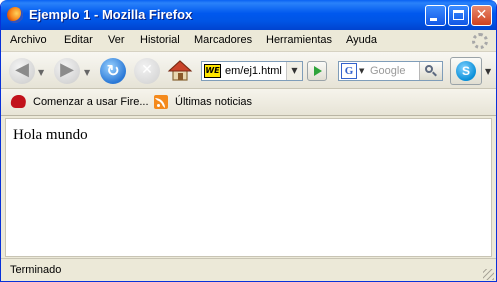 The image size is (497, 282). What do you see at coordinates (435, 15) in the screenshot?
I see `minimize-button` at bounding box center [435, 15].